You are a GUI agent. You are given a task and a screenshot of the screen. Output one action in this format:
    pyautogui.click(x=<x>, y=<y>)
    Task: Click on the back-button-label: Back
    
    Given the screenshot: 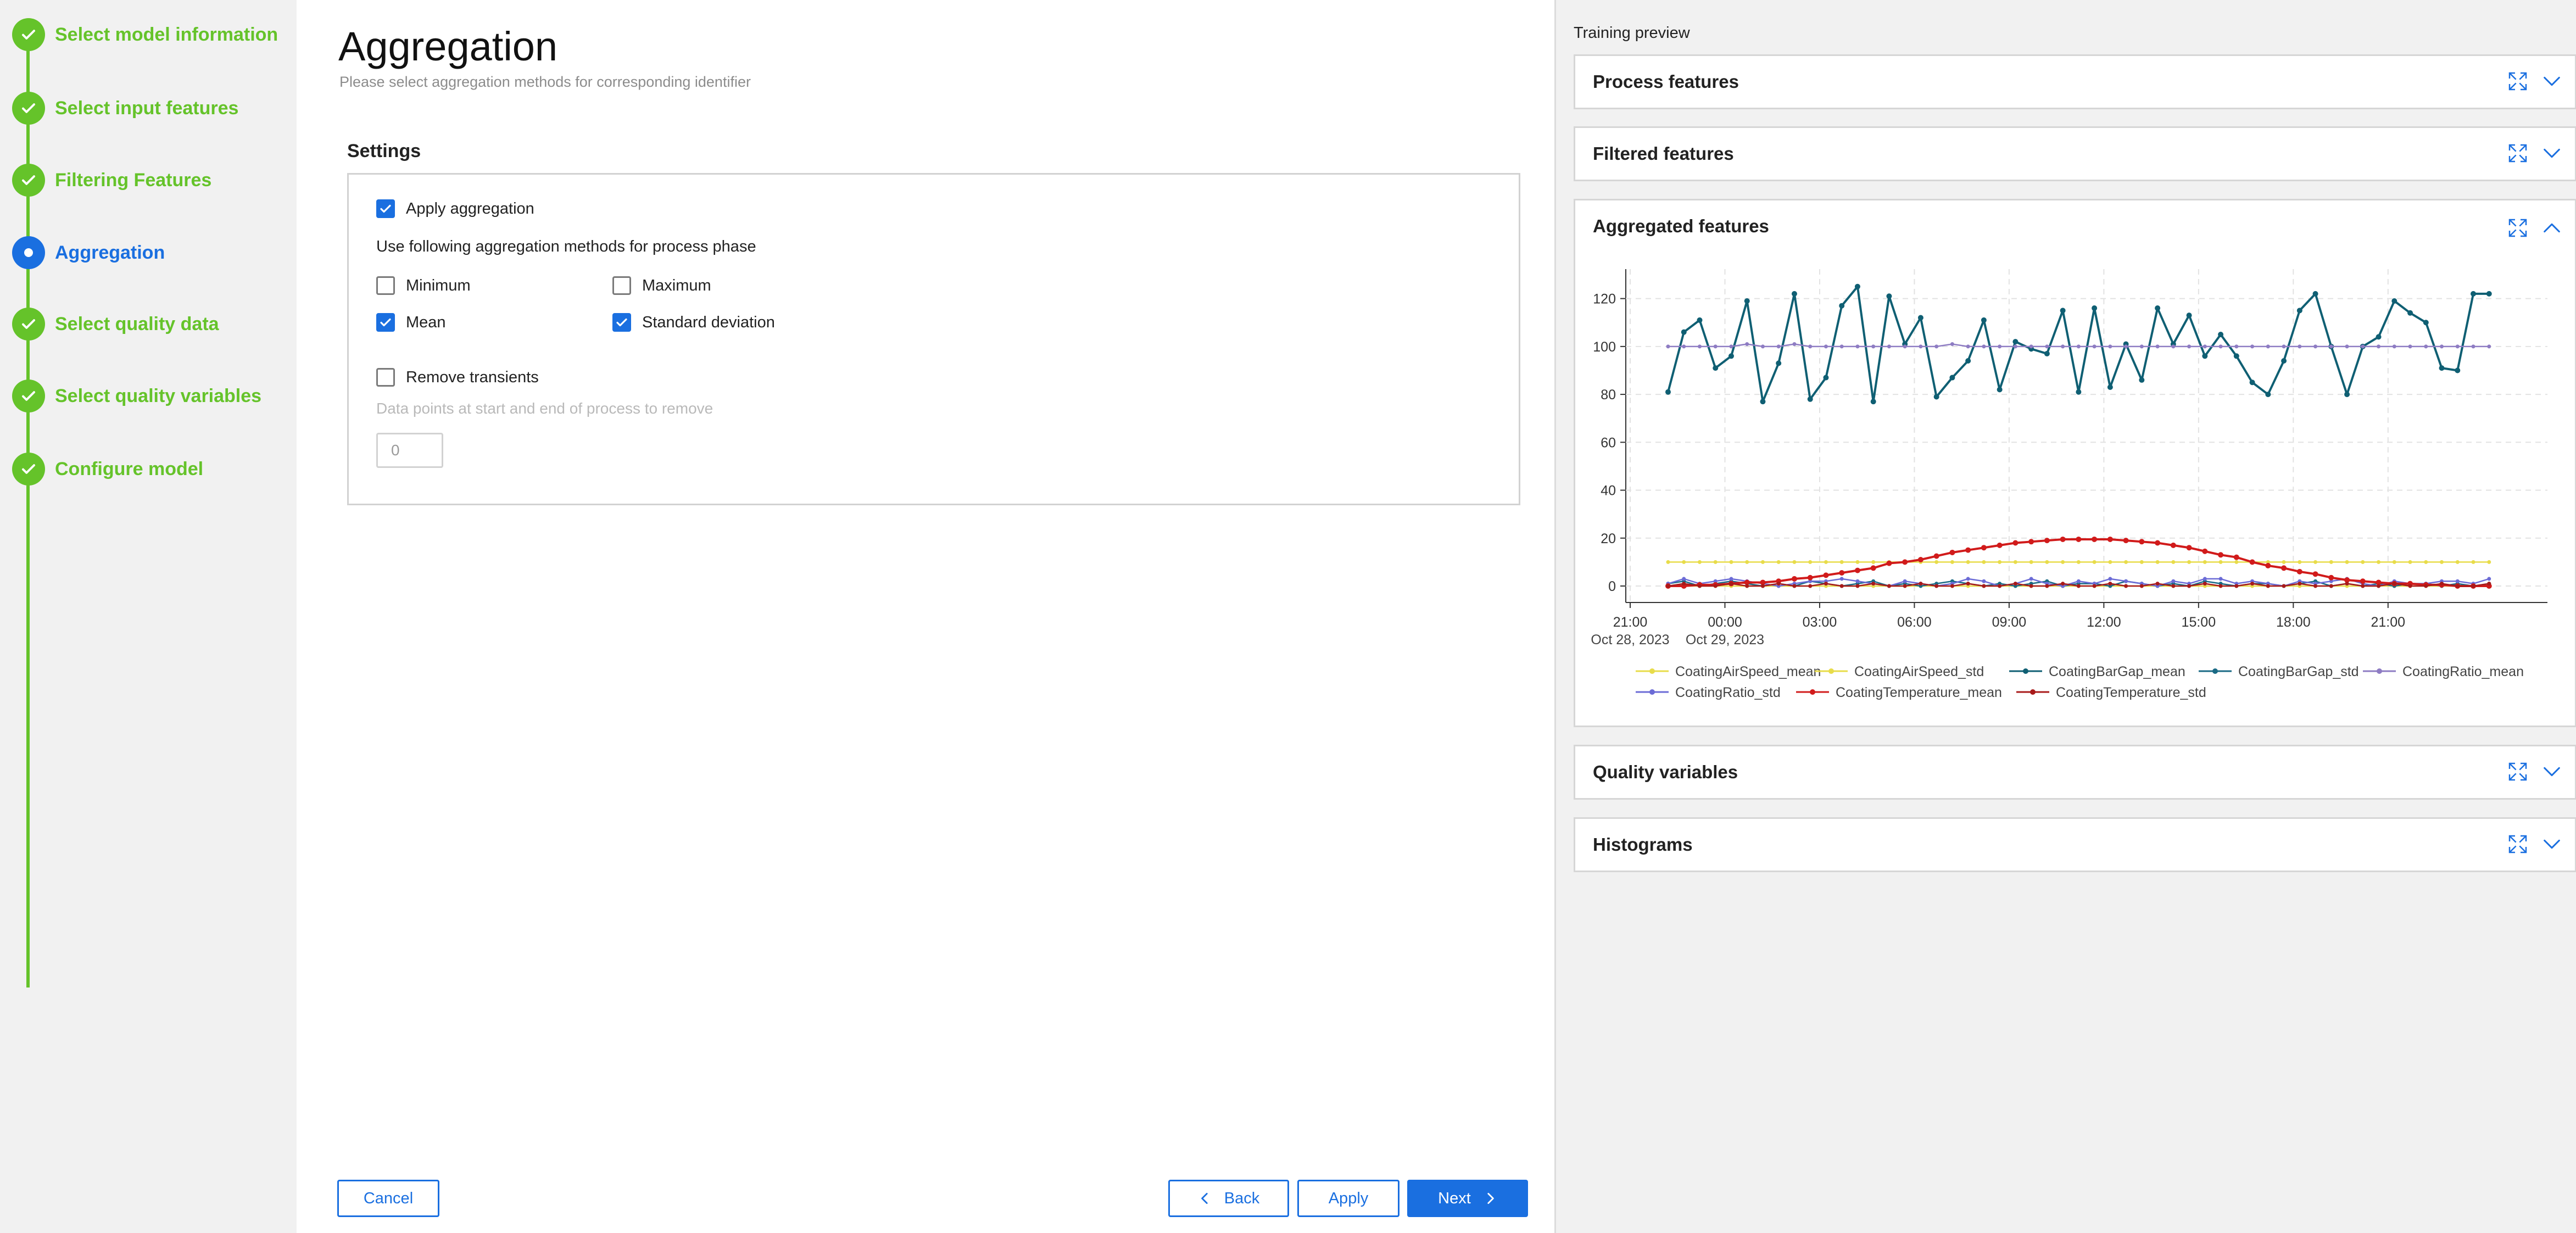 What is the action you would take?
    pyautogui.click(x=1242, y=1198)
    